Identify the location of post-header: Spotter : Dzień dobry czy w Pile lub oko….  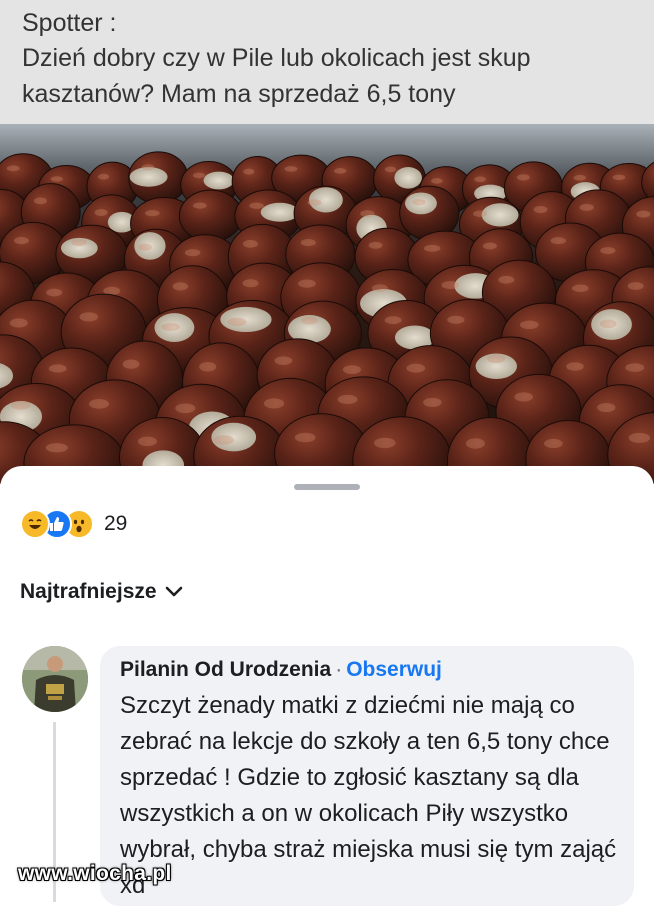
(327, 62).